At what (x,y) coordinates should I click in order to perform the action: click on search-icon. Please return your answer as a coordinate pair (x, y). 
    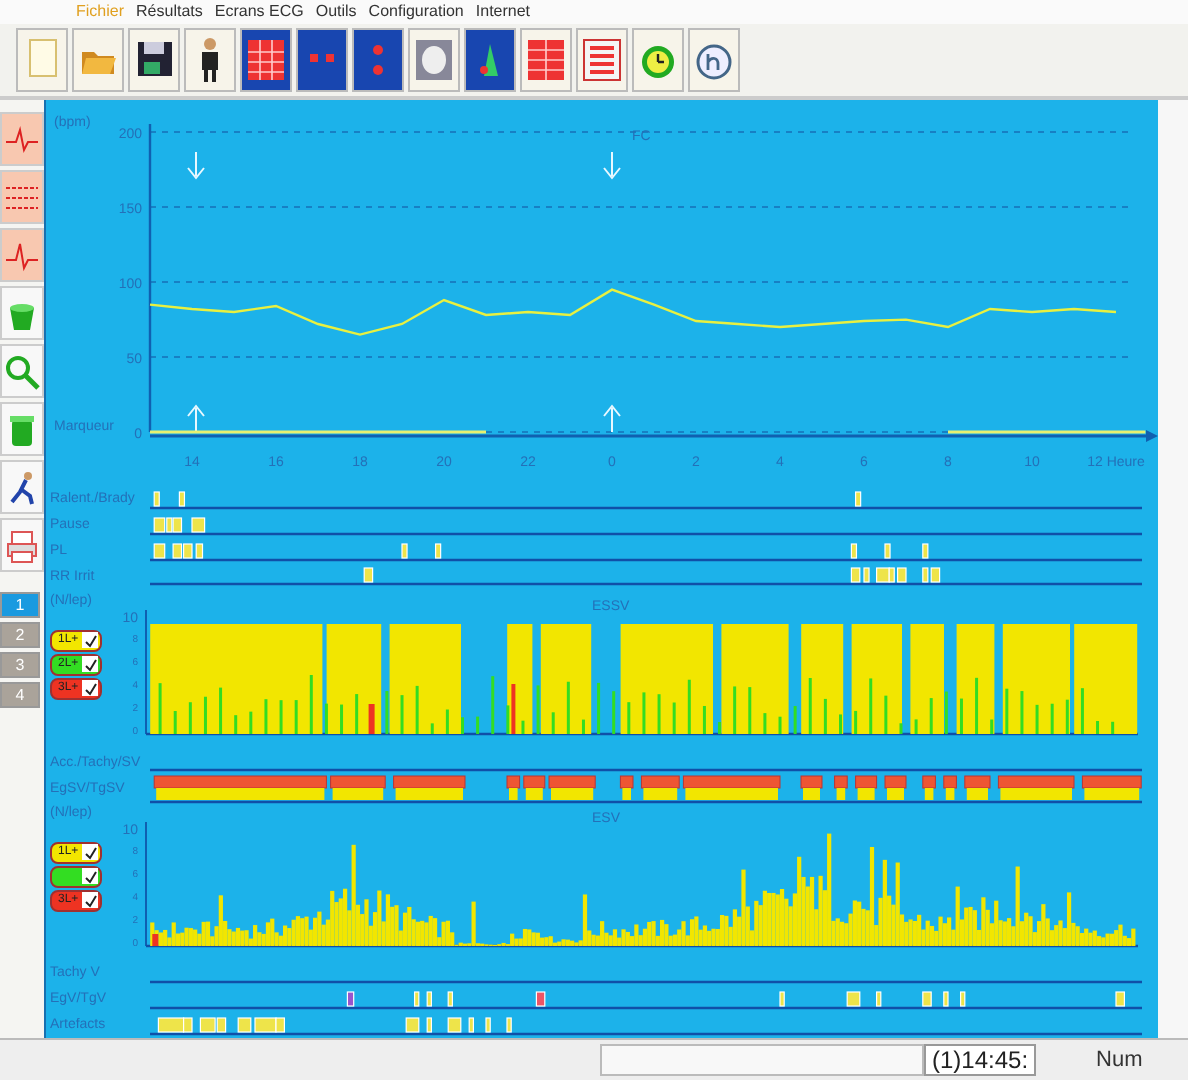
    Looking at the image, I should click on (22, 371).